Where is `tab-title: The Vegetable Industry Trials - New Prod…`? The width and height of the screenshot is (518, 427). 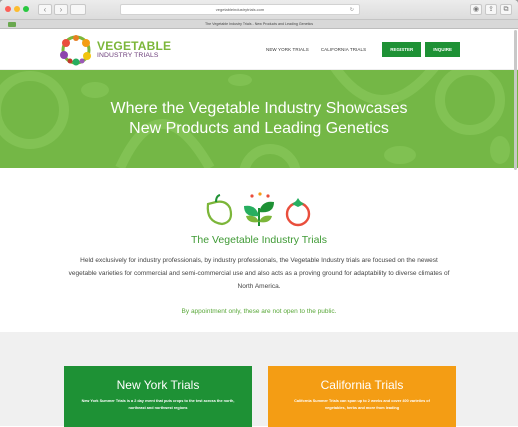 tab-title: The Vegetable Industry Trials - New Prod… is located at coordinates (259, 24).